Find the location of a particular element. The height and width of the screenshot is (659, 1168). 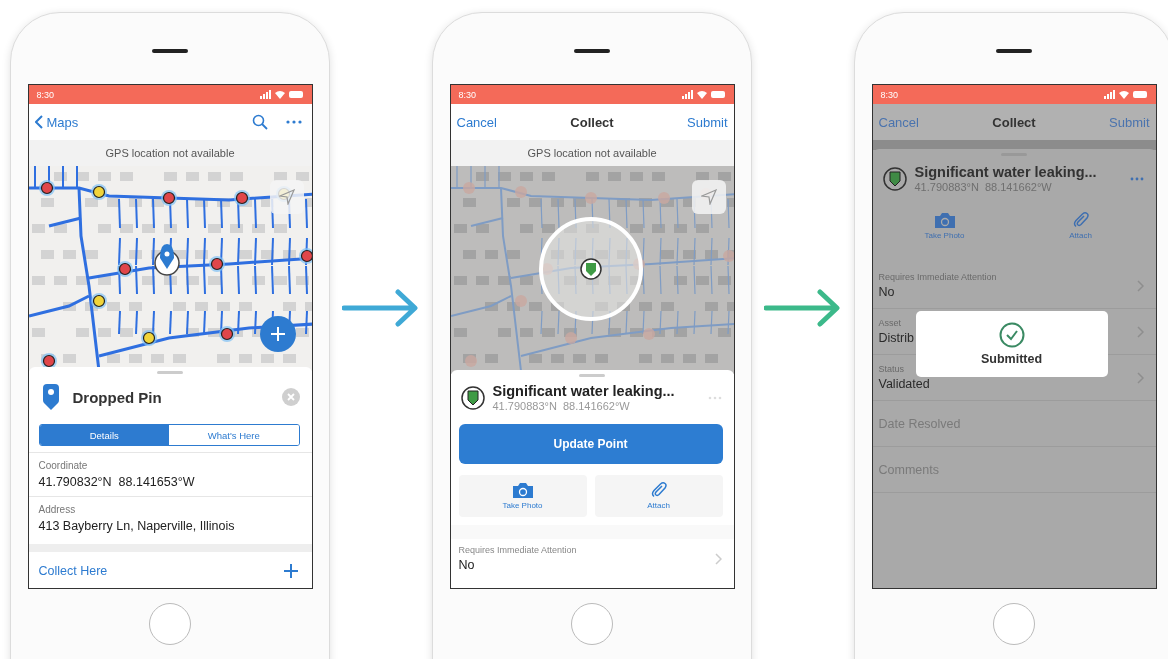

field-value: 413 Bayberry Ln, Naperville, Illinois is located at coordinates (137, 526).